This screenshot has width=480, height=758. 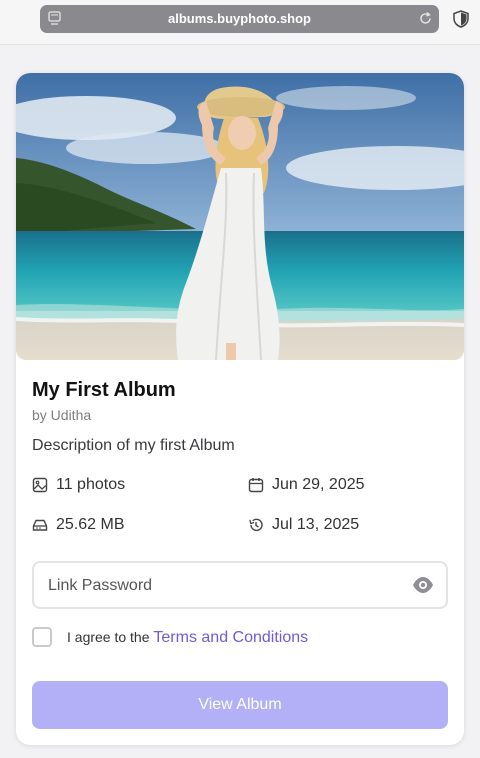 I want to click on album-description: Description of my first Album, so click(x=133, y=445).